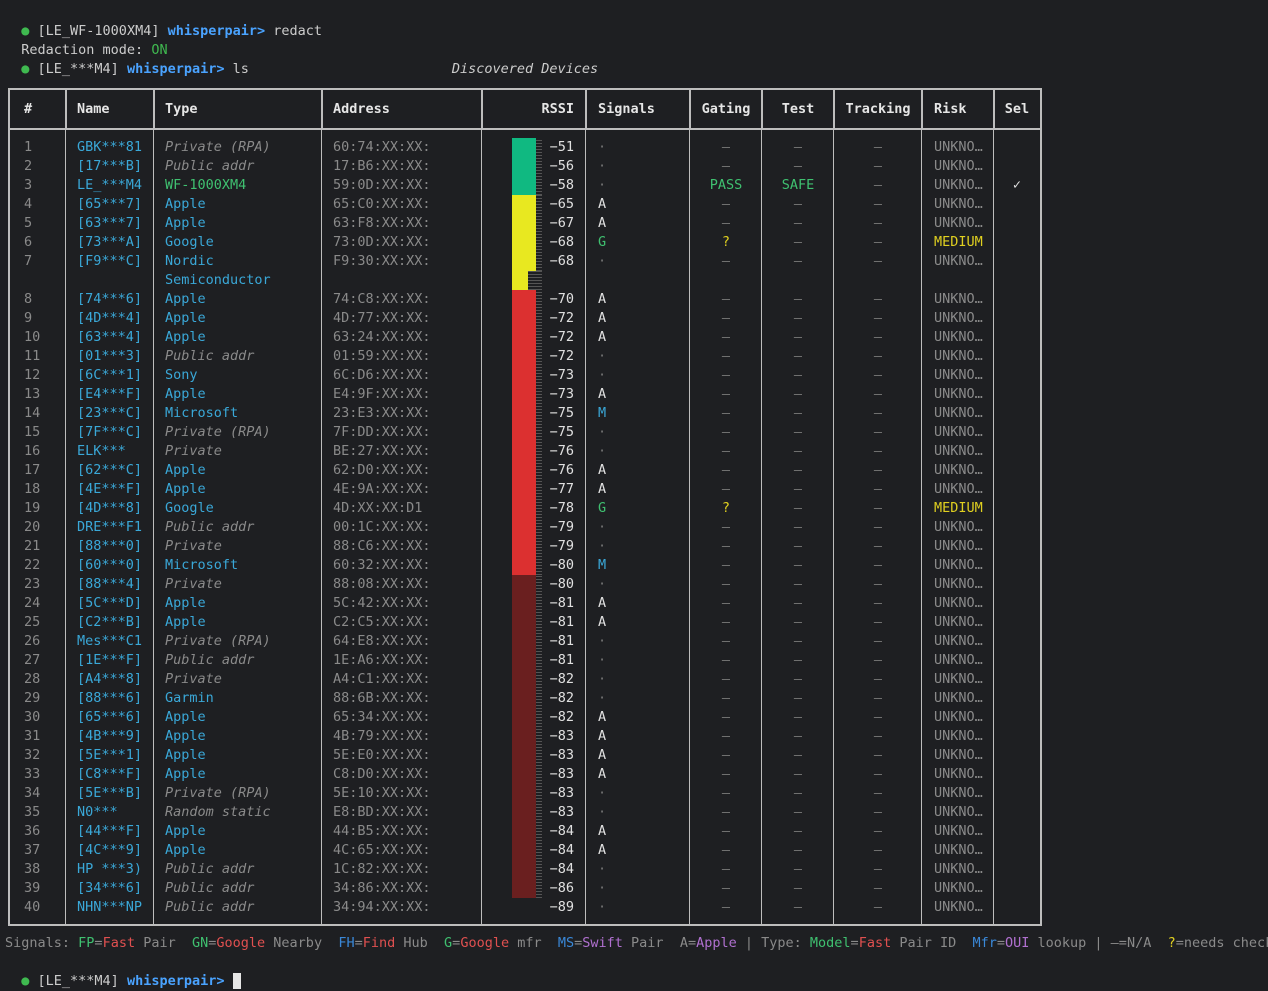 The width and height of the screenshot is (1268, 991). I want to click on prompt-input, so click(229, 981).